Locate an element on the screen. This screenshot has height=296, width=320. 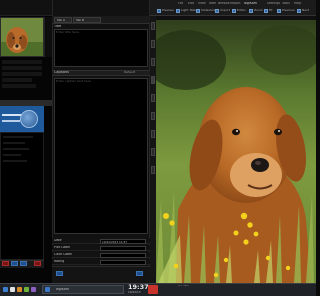
vtab-labels is located at coordinates (153, 170).